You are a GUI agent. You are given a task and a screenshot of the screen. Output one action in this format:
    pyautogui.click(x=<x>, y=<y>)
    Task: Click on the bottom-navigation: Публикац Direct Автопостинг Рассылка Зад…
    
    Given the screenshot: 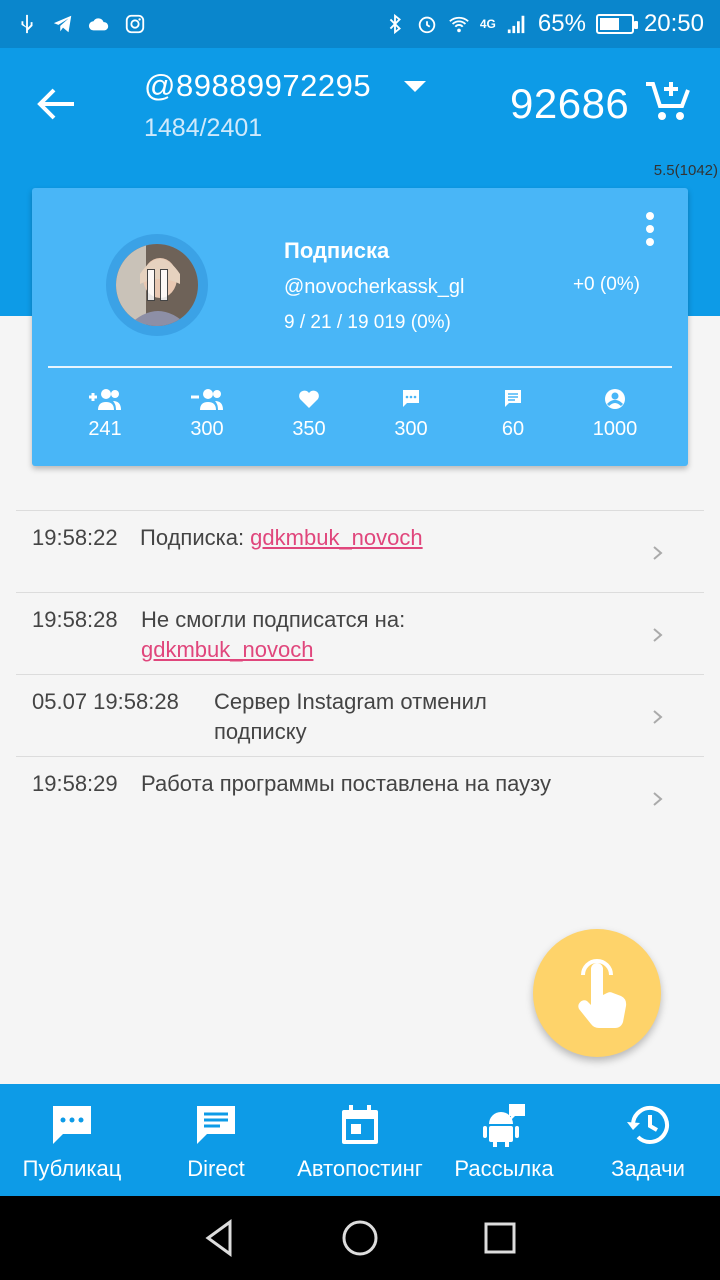 What is the action you would take?
    pyautogui.click(x=360, y=1140)
    